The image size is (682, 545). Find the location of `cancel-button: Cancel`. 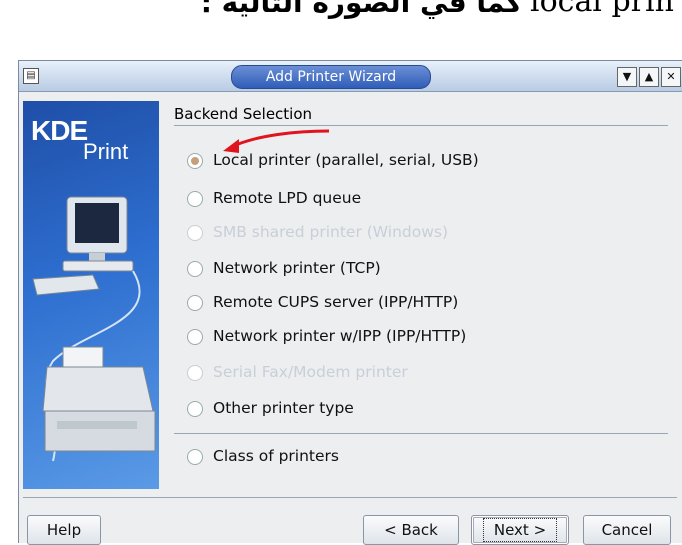

cancel-button: Cancel is located at coordinates (627, 530).